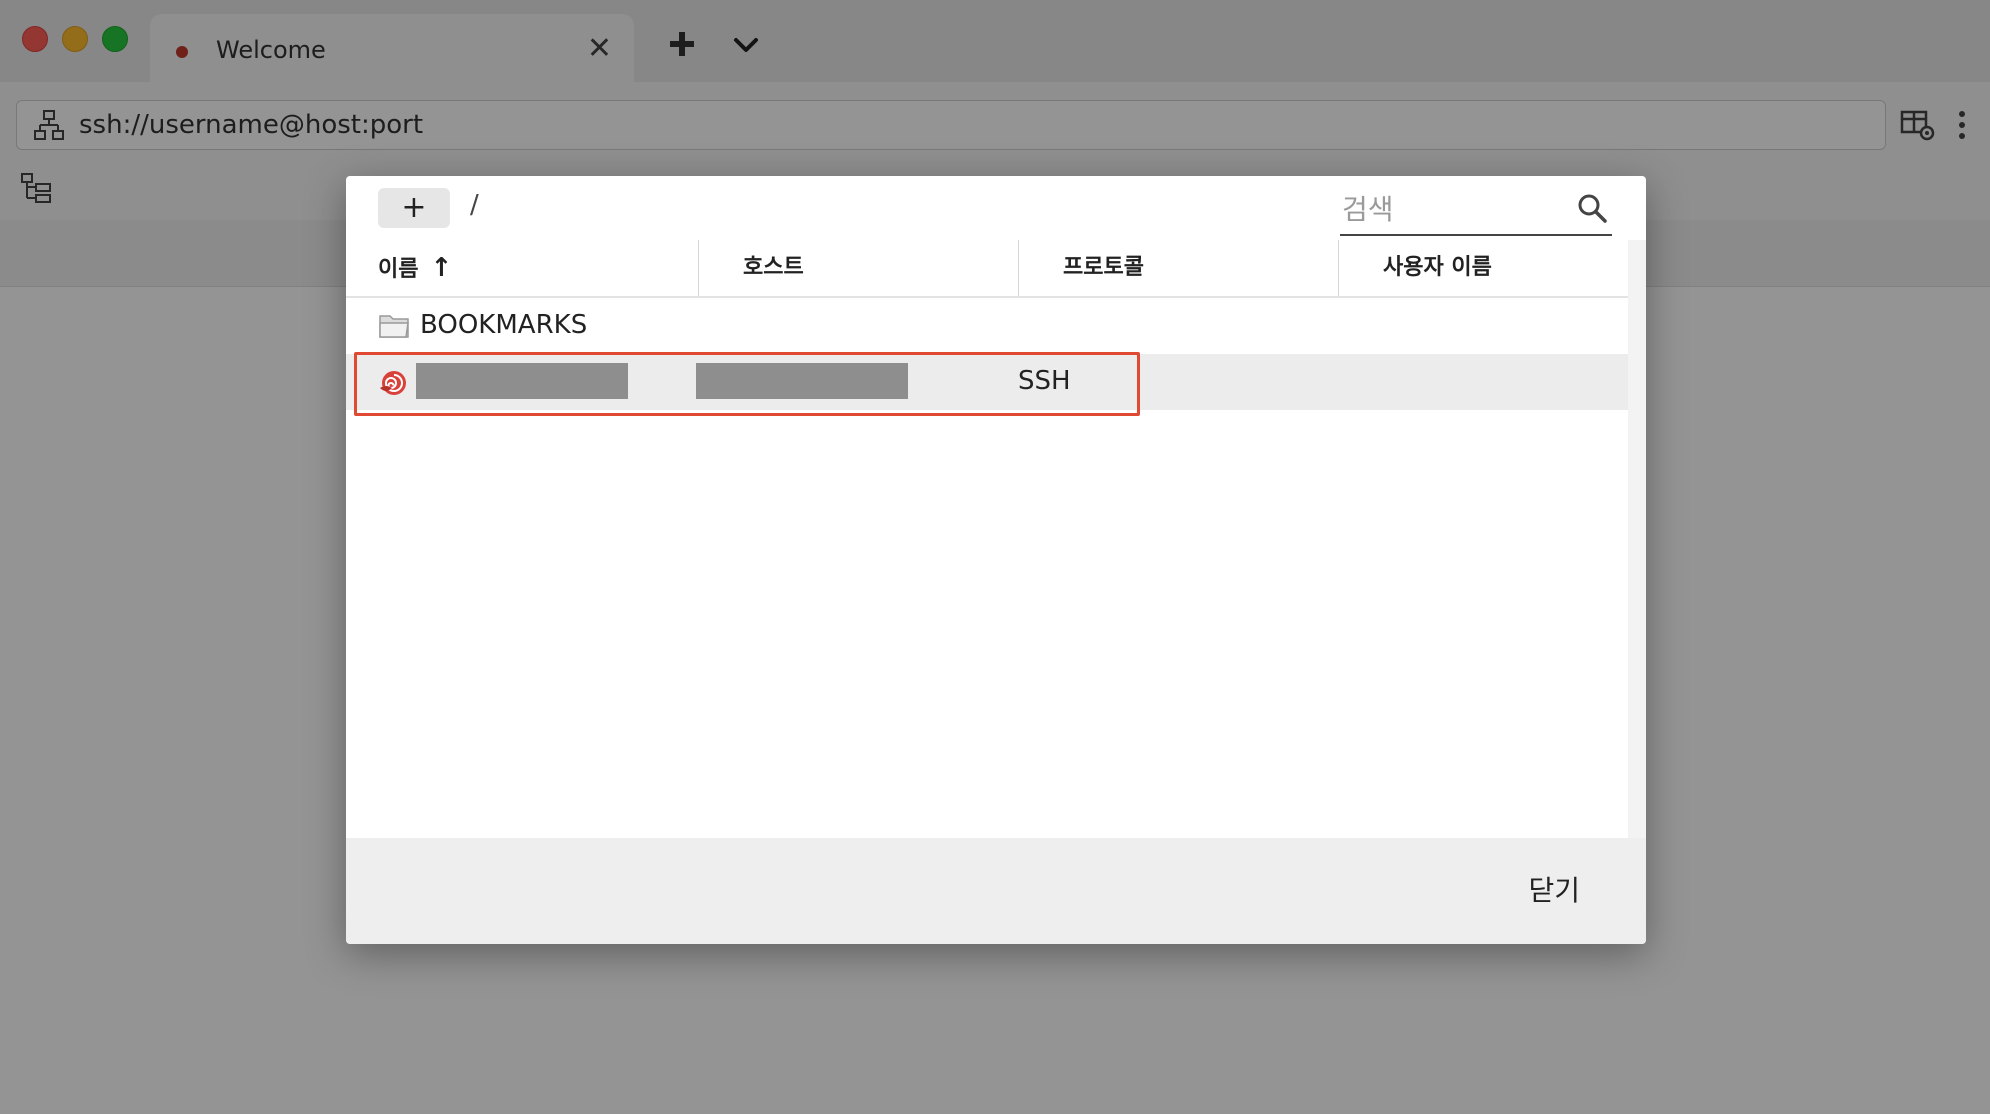 Image resolution: width=1990 pixels, height=1114 pixels. I want to click on dialog-footer: 닫기, so click(996, 891).